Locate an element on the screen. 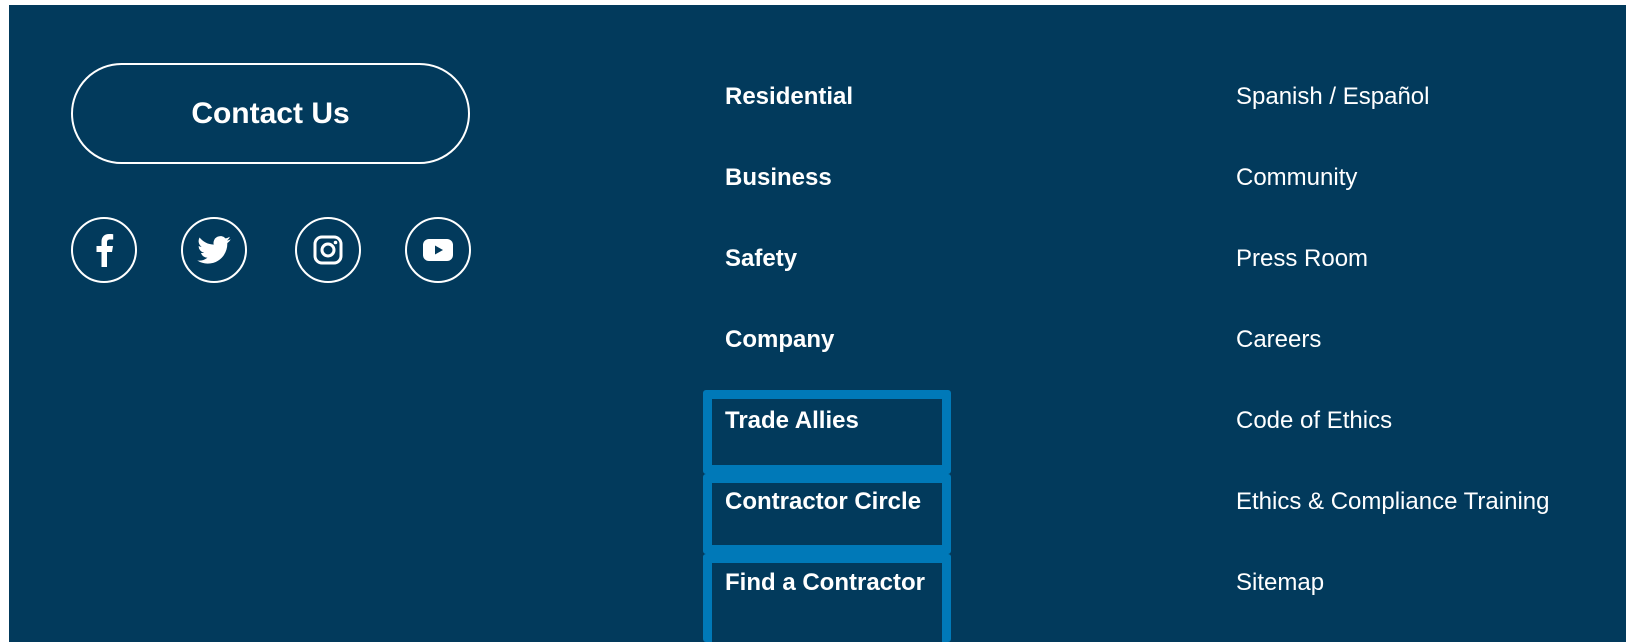  link-press-room: Press Room is located at coordinates (1302, 259).